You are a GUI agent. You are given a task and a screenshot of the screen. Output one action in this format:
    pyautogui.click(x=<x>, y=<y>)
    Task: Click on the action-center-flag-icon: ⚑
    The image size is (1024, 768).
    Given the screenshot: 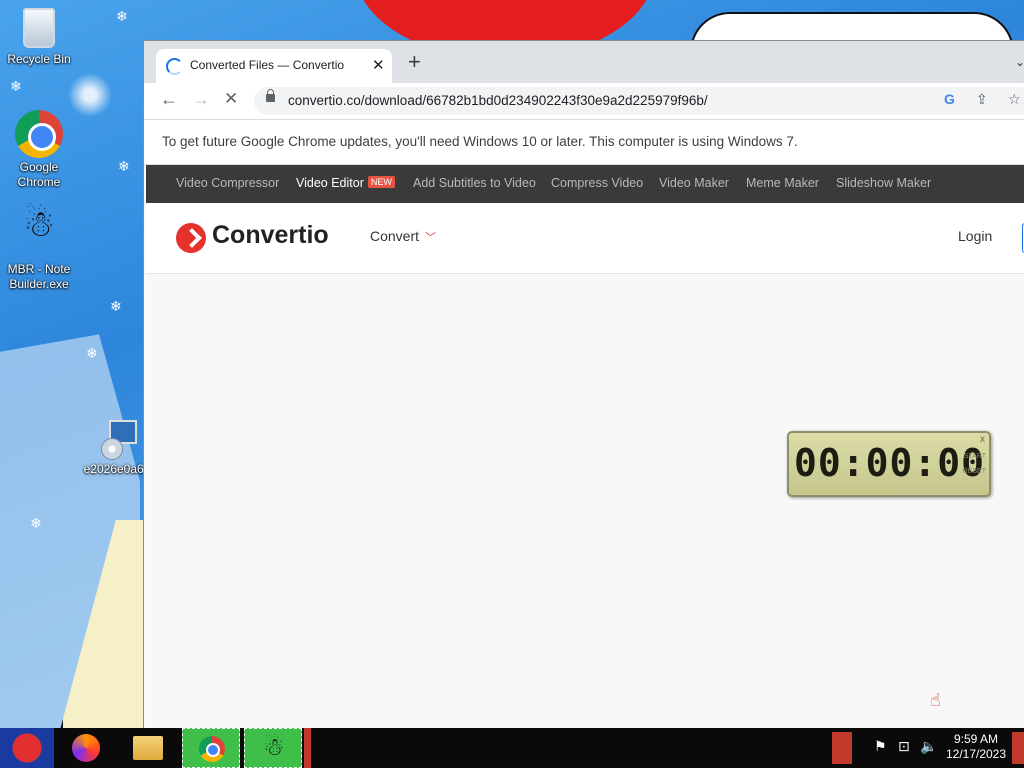 What is the action you would take?
    pyautogui.click(x=880, y=746)
    